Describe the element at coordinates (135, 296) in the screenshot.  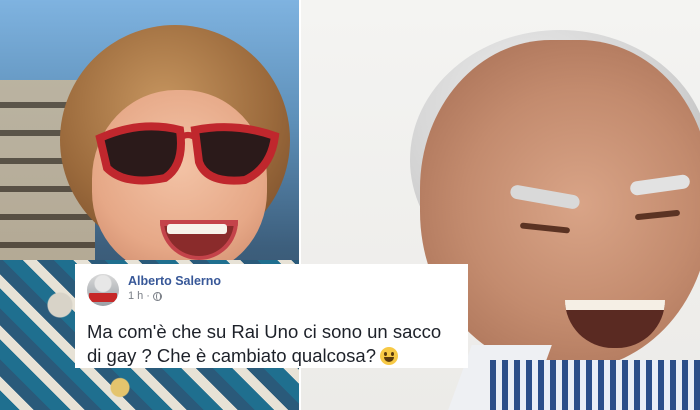
I see `post-timestamp: 1 h` at that location.